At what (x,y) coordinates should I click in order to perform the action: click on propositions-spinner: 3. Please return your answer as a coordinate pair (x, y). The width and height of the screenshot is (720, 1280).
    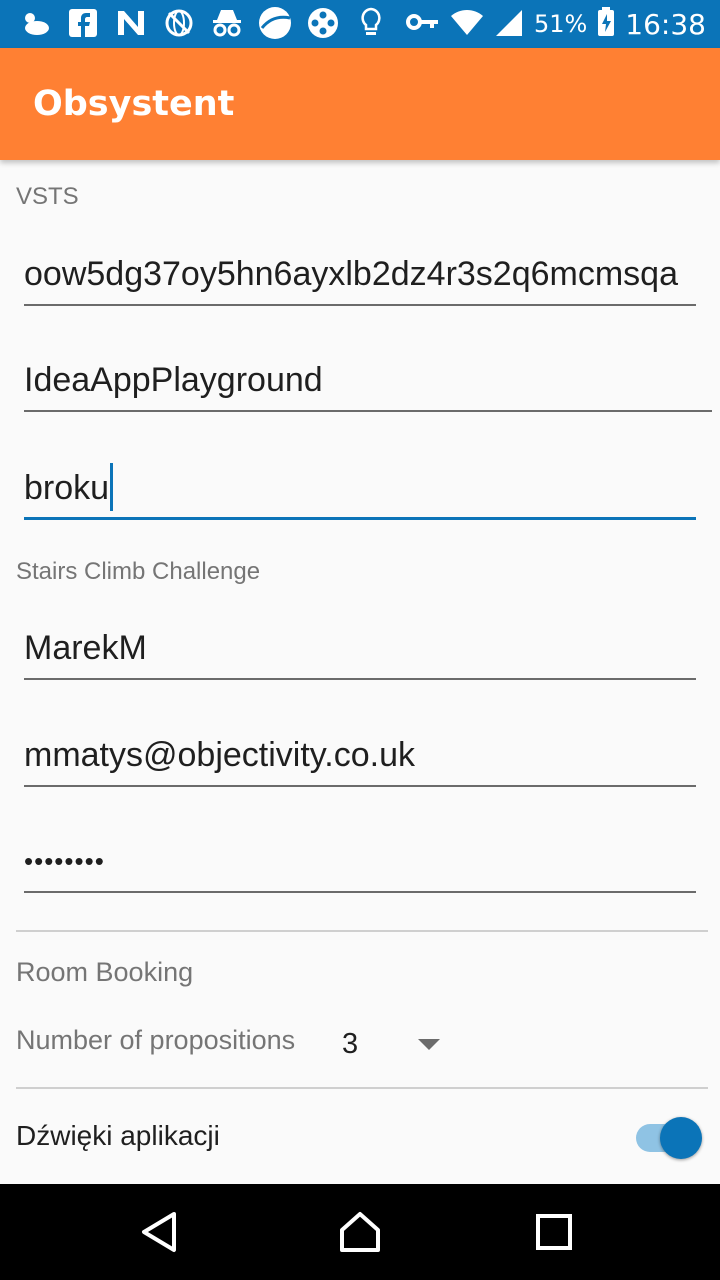
    Looking at the image, I should click on (350, 1044).